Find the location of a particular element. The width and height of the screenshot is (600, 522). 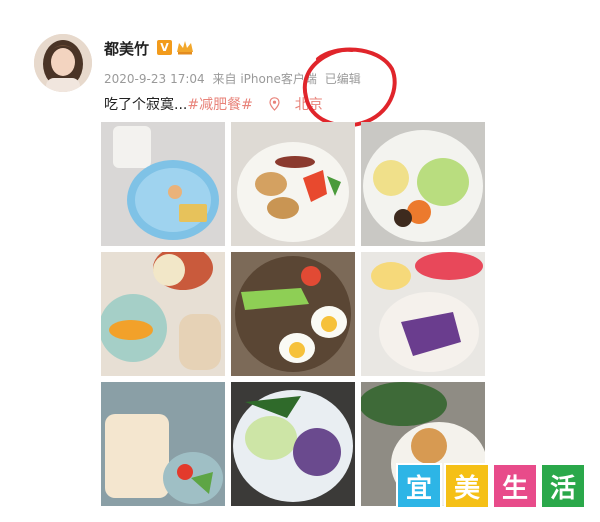

verified-badge: V is located at coordinates (164, 47).